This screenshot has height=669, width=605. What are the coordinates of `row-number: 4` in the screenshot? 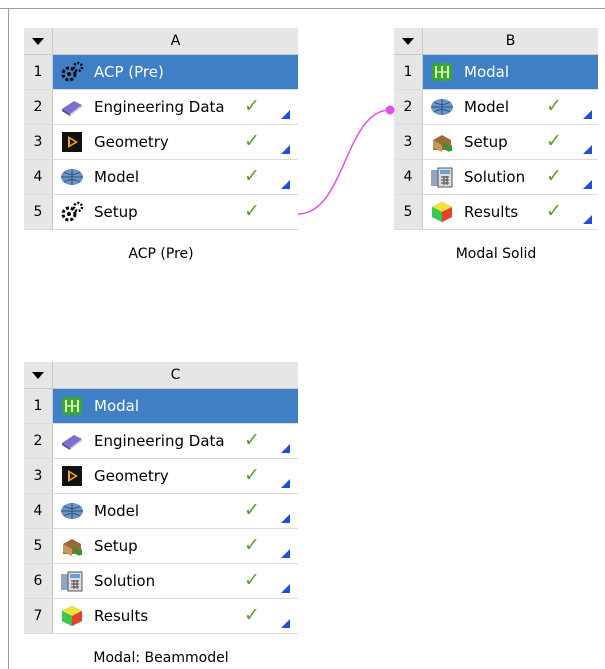 It's located at (38, 511).